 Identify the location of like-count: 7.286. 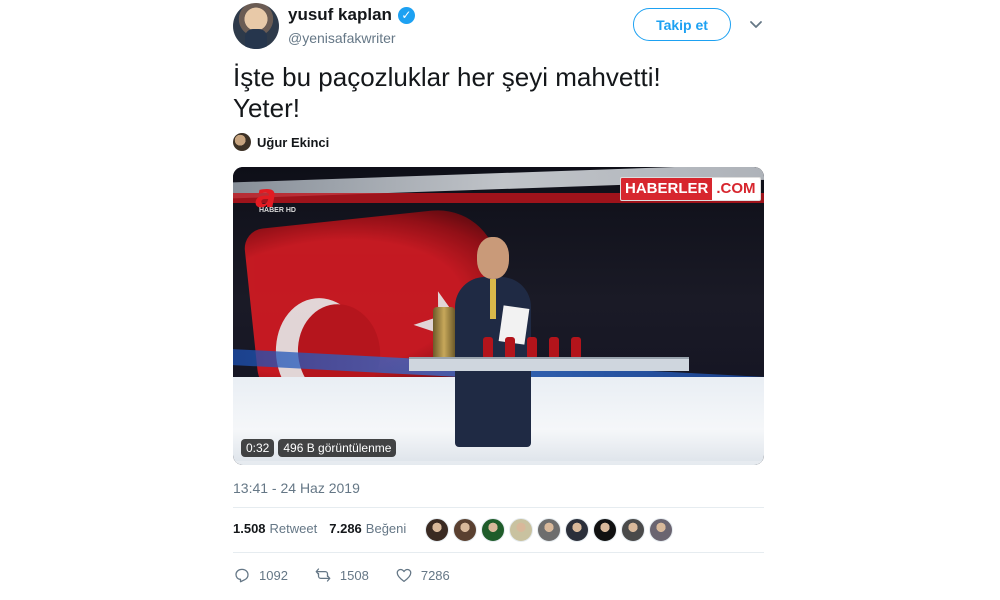
(345, 528).